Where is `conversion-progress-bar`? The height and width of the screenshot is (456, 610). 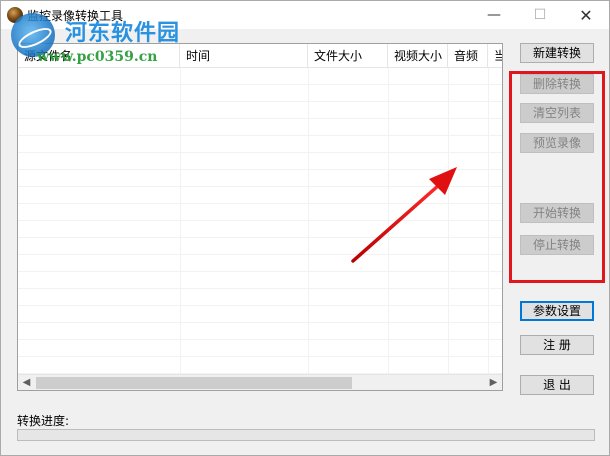
conversion-progress-bar is located at coordinates (306, 435).